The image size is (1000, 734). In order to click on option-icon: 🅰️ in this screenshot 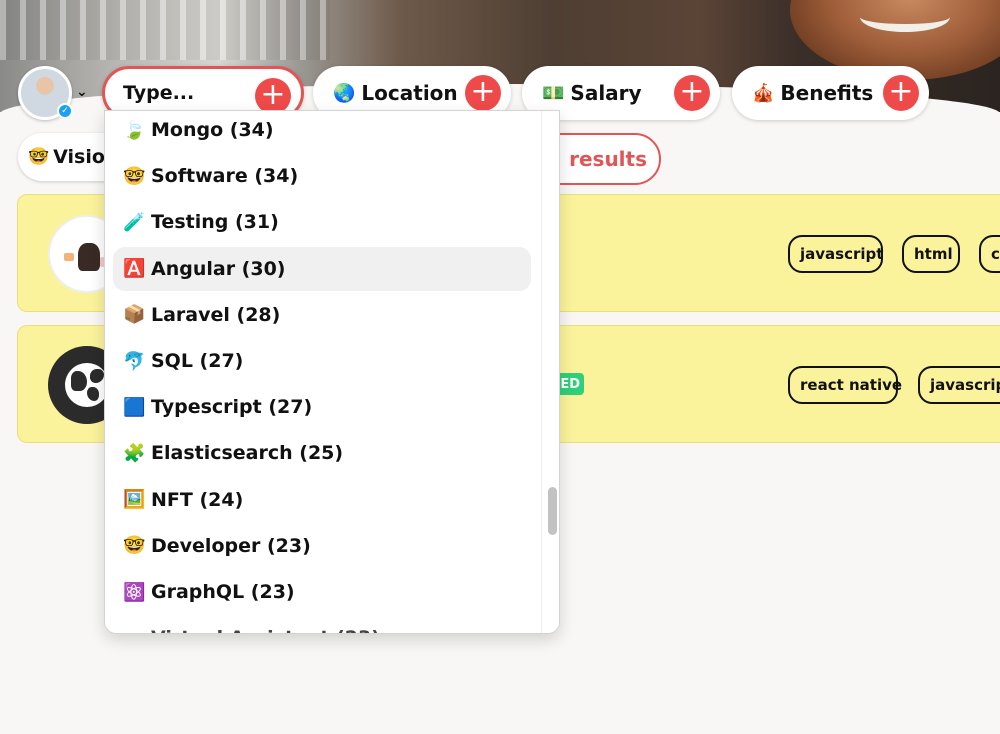, I will do `click(134, 269)`.